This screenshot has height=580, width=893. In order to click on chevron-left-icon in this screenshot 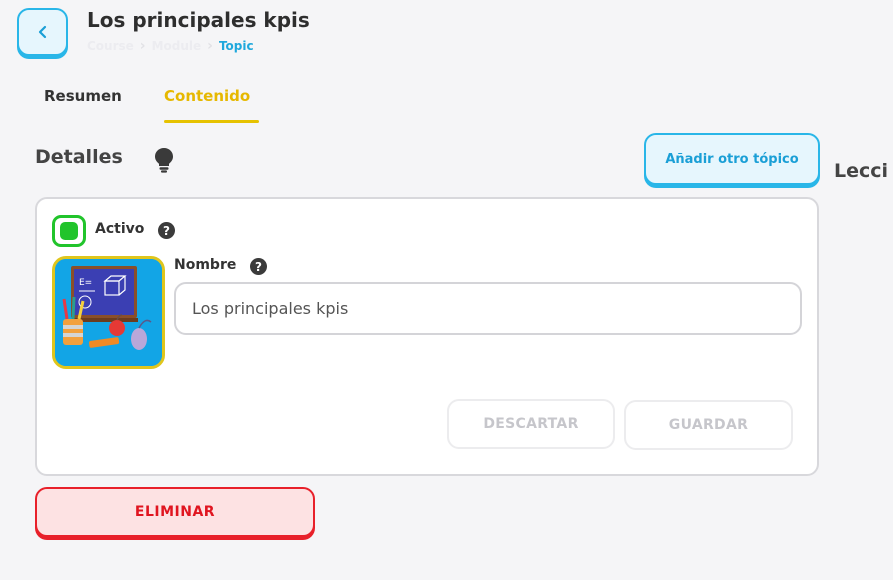, I will do `click(42, 32)`.